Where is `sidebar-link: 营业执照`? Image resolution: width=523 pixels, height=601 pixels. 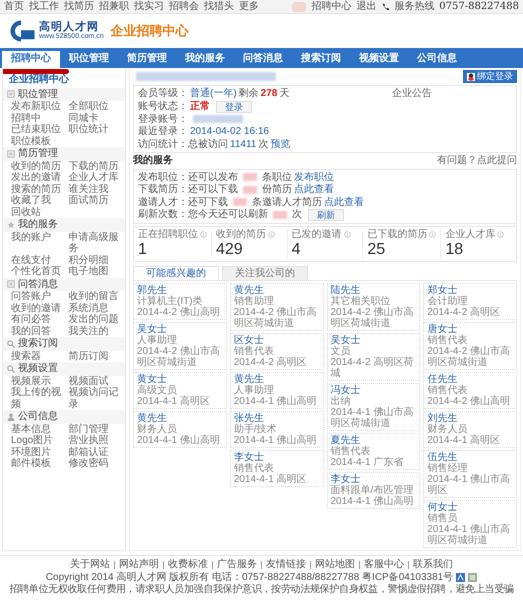 sidebar-link: 营业执照 is located at coordinates (95, 440).